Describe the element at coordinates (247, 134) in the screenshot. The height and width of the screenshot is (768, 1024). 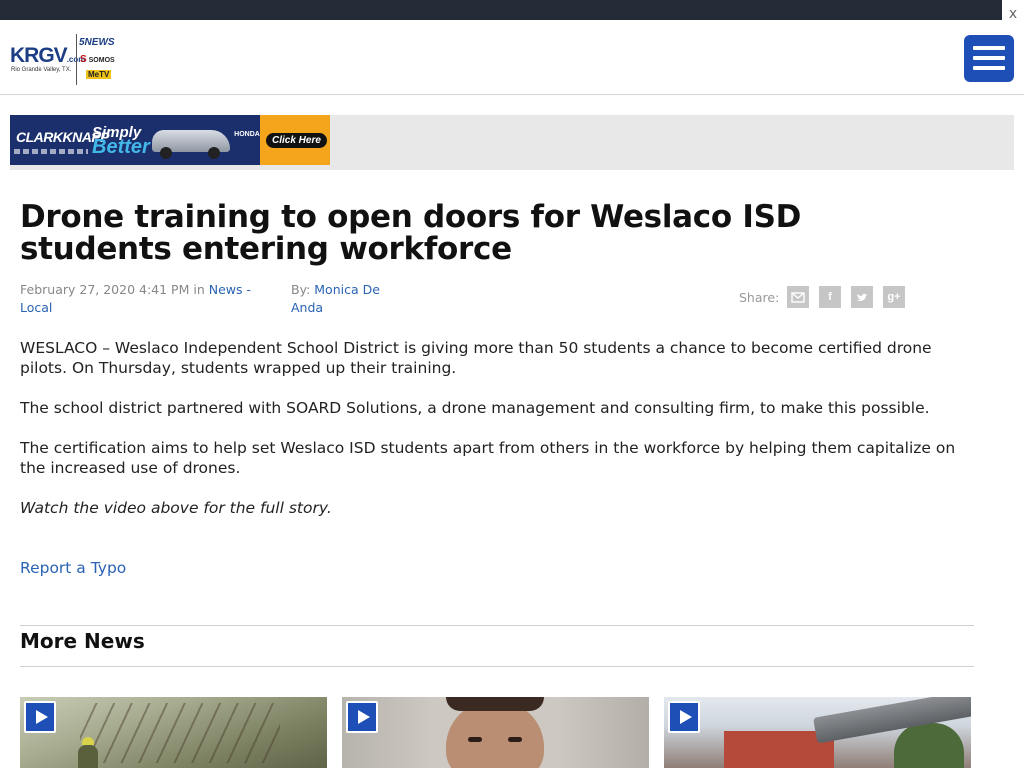
I see `ad-honda-logo: HONDA` at that location.